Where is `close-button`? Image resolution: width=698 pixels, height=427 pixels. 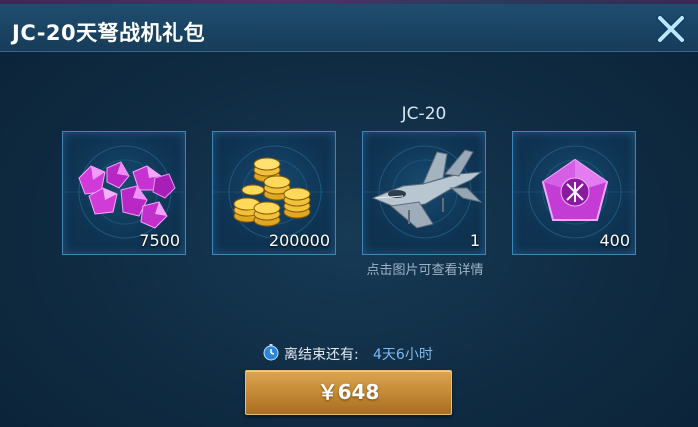
close-button is located at coordinates (671, 29).